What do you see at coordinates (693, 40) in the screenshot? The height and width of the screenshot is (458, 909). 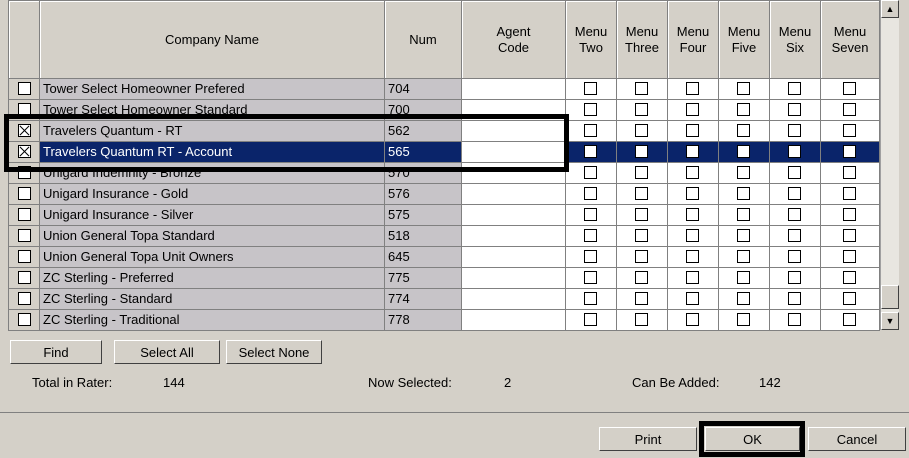 I see `header-menu-four: Menu Four` at bounding box center [693, 40].